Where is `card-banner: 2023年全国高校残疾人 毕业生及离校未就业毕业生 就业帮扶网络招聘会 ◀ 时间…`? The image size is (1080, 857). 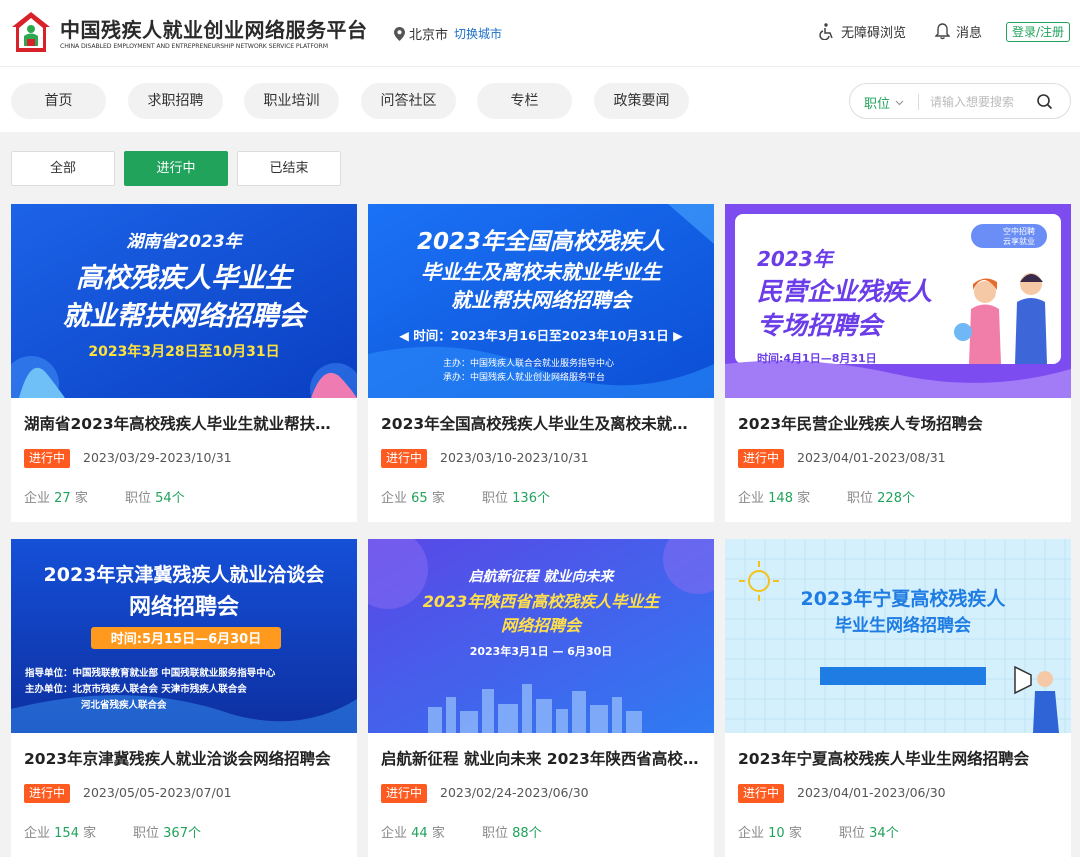
card-banner: 2023年全国高校残疾人 毕业生及离校未就业毕业生 就业帮扶网络招聘会 ◀ 时间… is located at coordinates (541, 301).